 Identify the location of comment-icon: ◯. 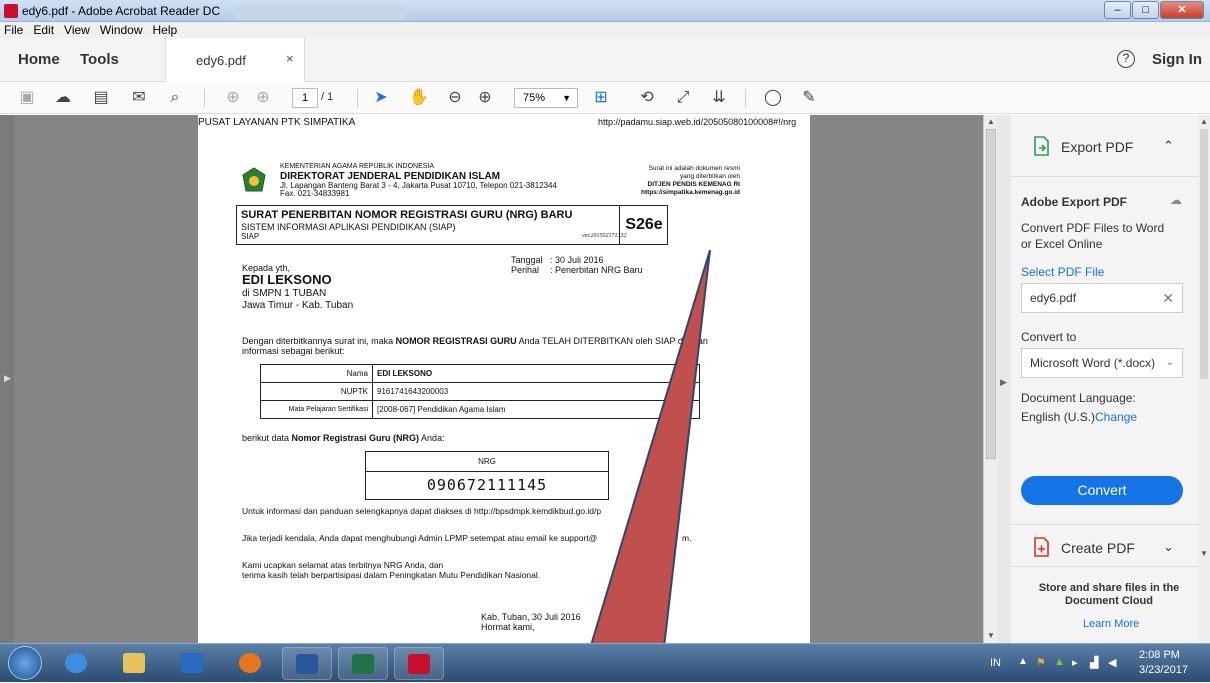
(773, 98).